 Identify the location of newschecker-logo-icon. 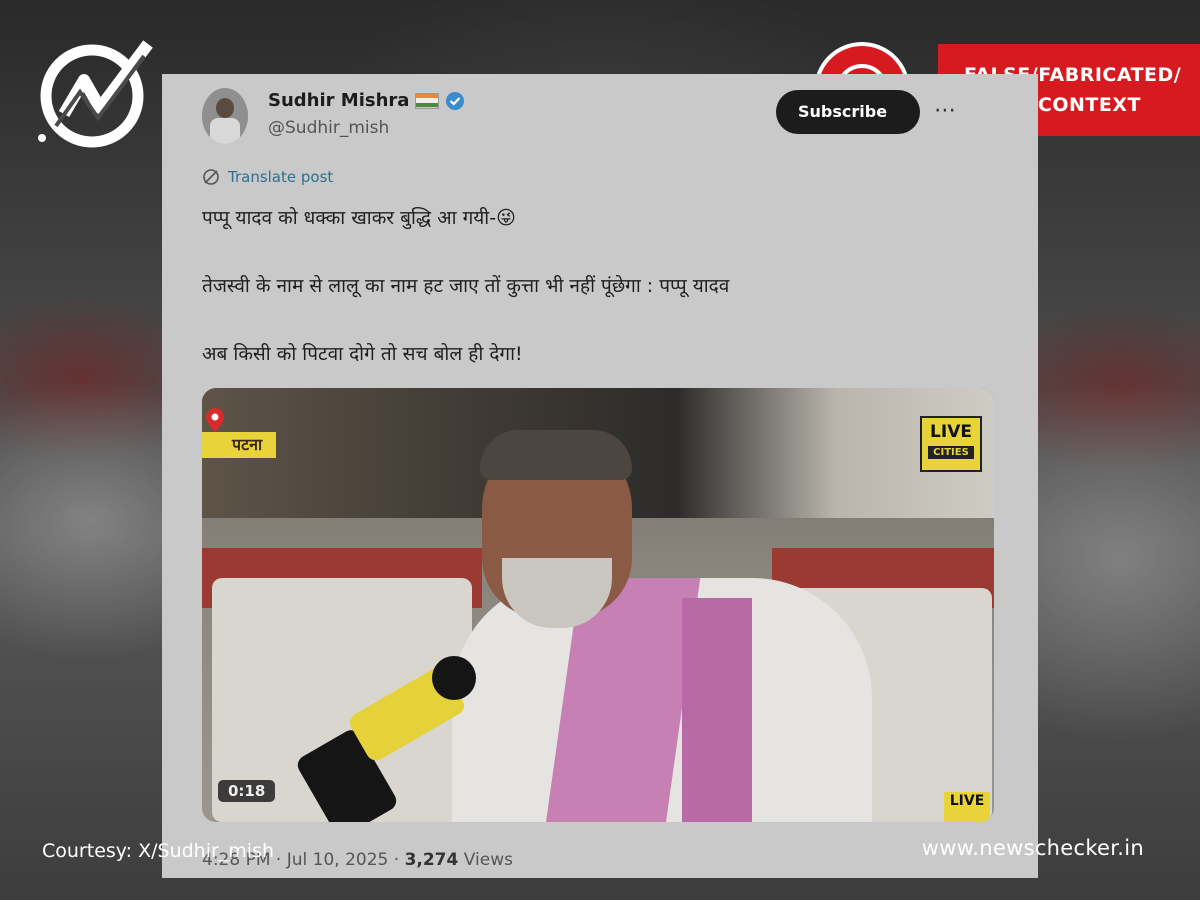
(95, 94).